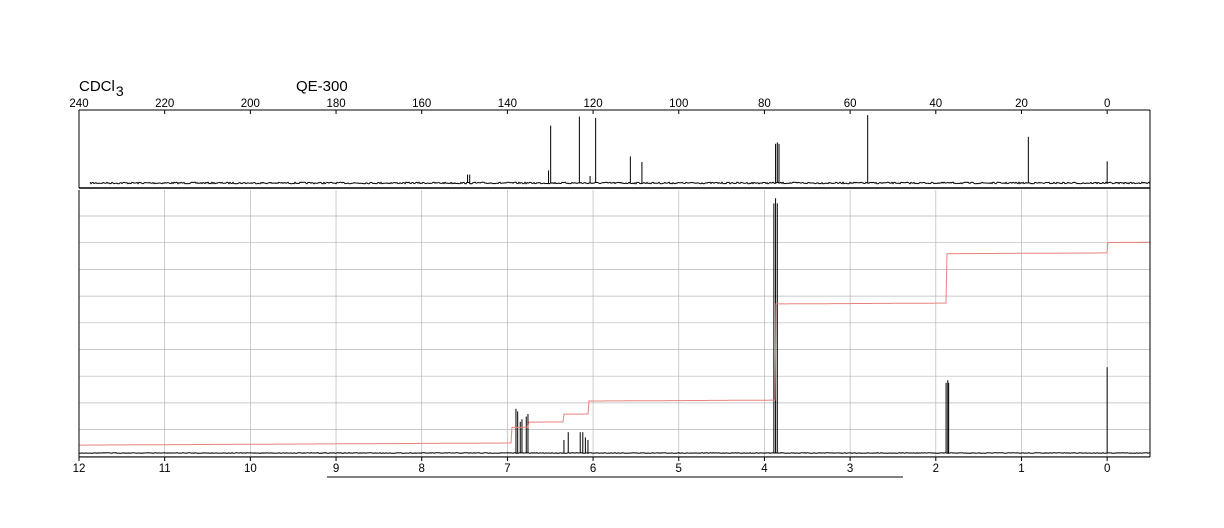  What do you see at coordinates (507, 469) in the screenshot?
I see `h1-tick-label: 7` at bounding box center [507, 469].